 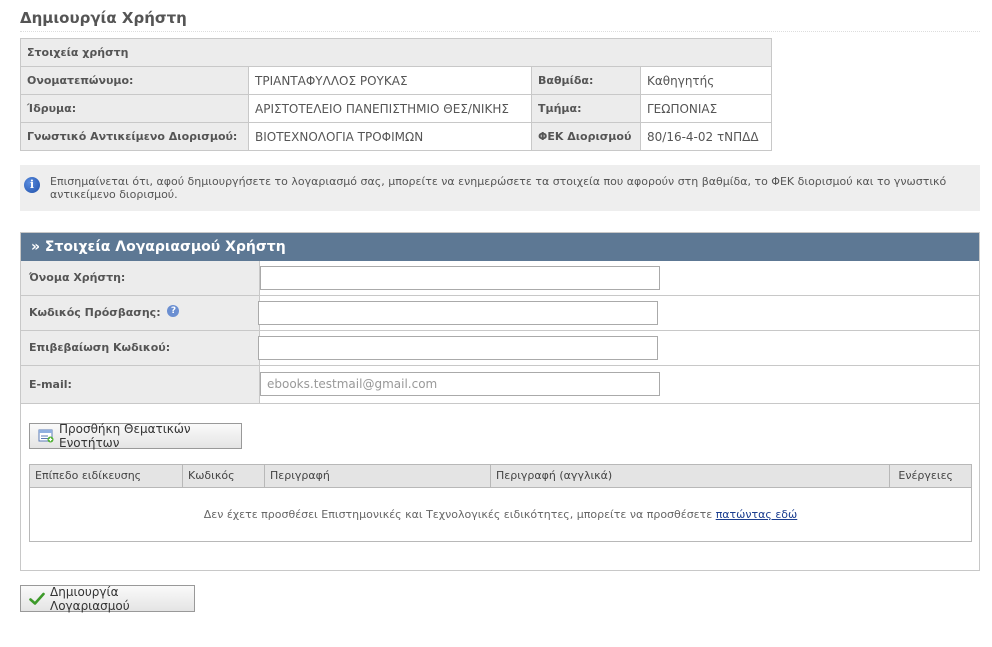 I want to click on rank-value: Καθηγητής, so click(x=706, y=80).